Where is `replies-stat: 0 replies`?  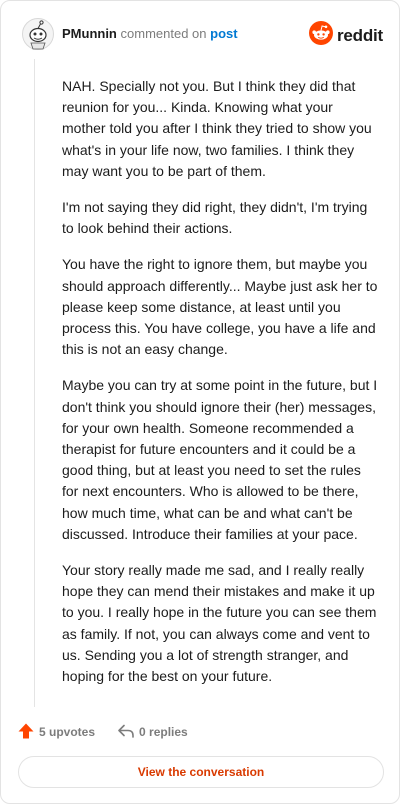
replies-stat: 0 replies is located at coordinates (152, 732).